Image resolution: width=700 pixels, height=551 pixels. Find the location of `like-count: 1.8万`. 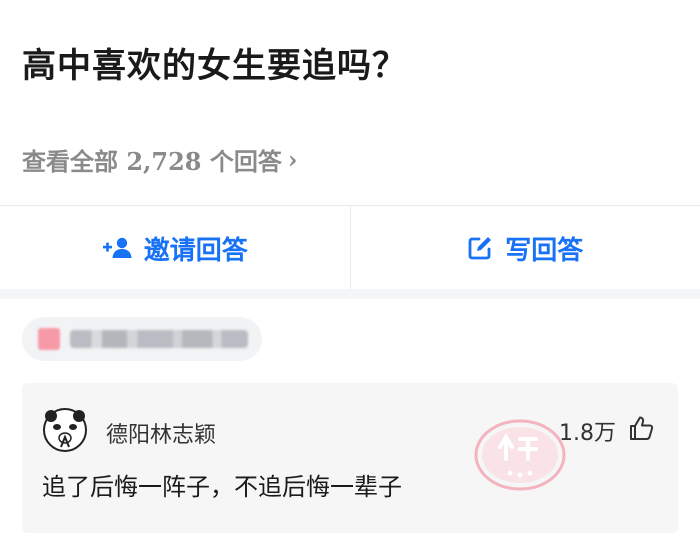

like-count: 1.8万 is located at coordinates (587, 433).